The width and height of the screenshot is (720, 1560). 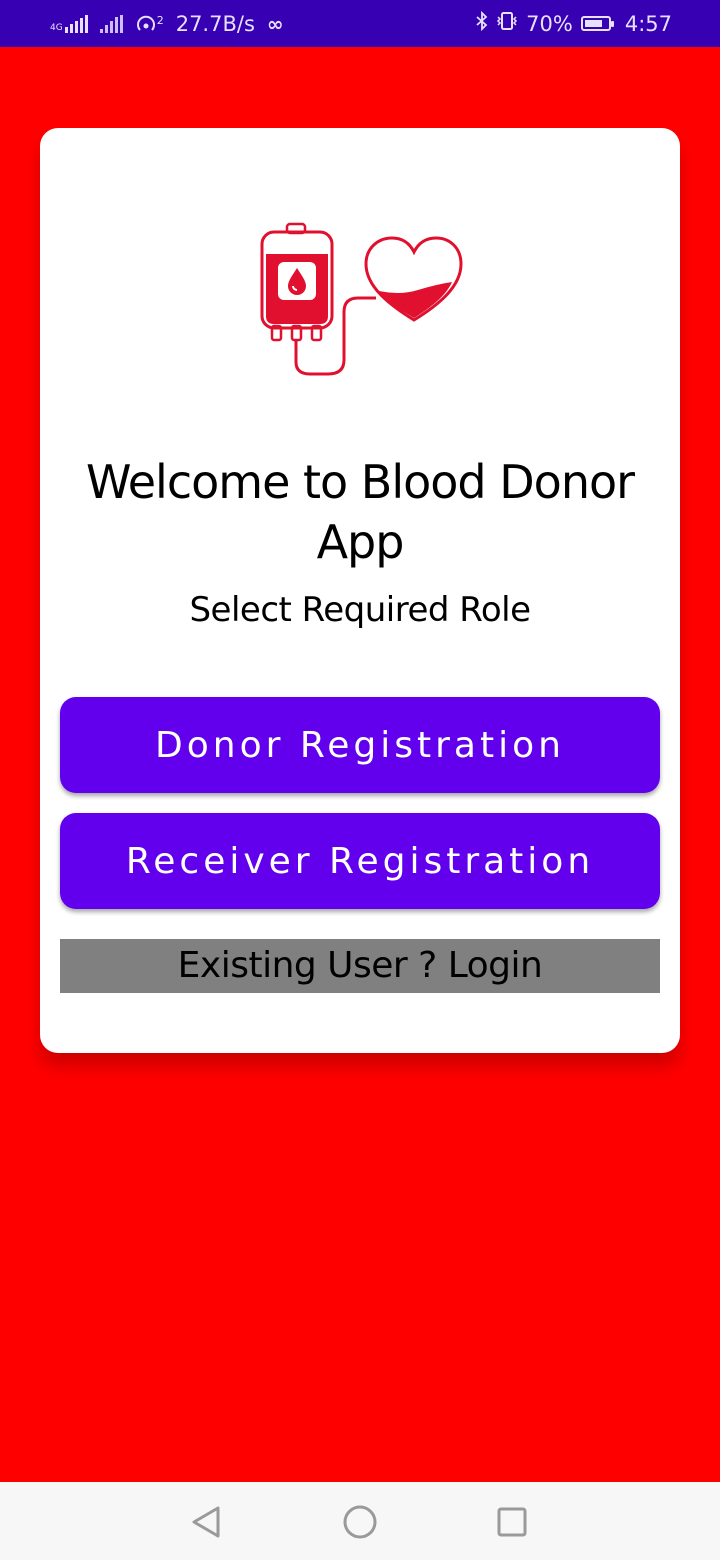 What do you see at coordinates (648, 23) in the screenshot?
I see `status-time: 4:57` at bounding box center [648, 23].